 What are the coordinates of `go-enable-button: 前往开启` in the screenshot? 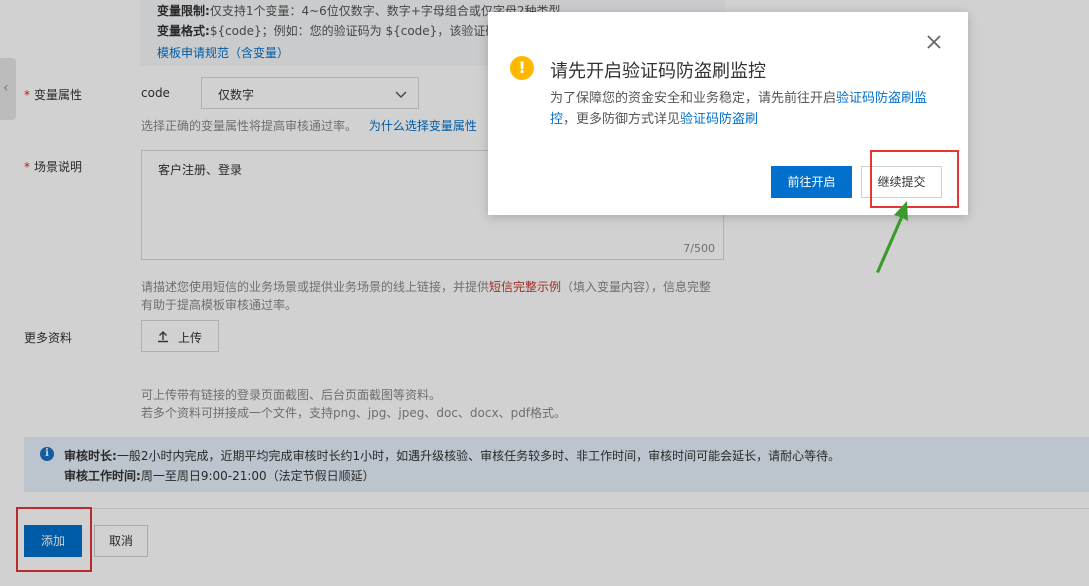 It's located at (811, 182).